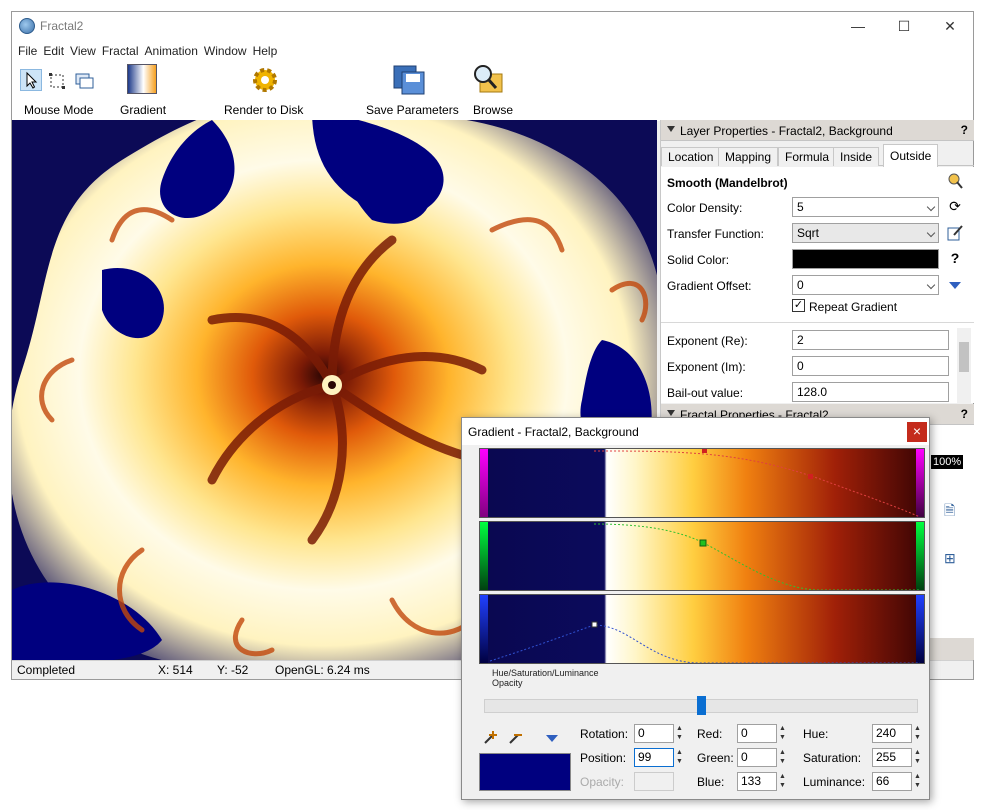 This screenshot has width=986, height=810. Describe the element at coordinates (31, 80) in the screenshot. I see `pointer-icon` at that location.